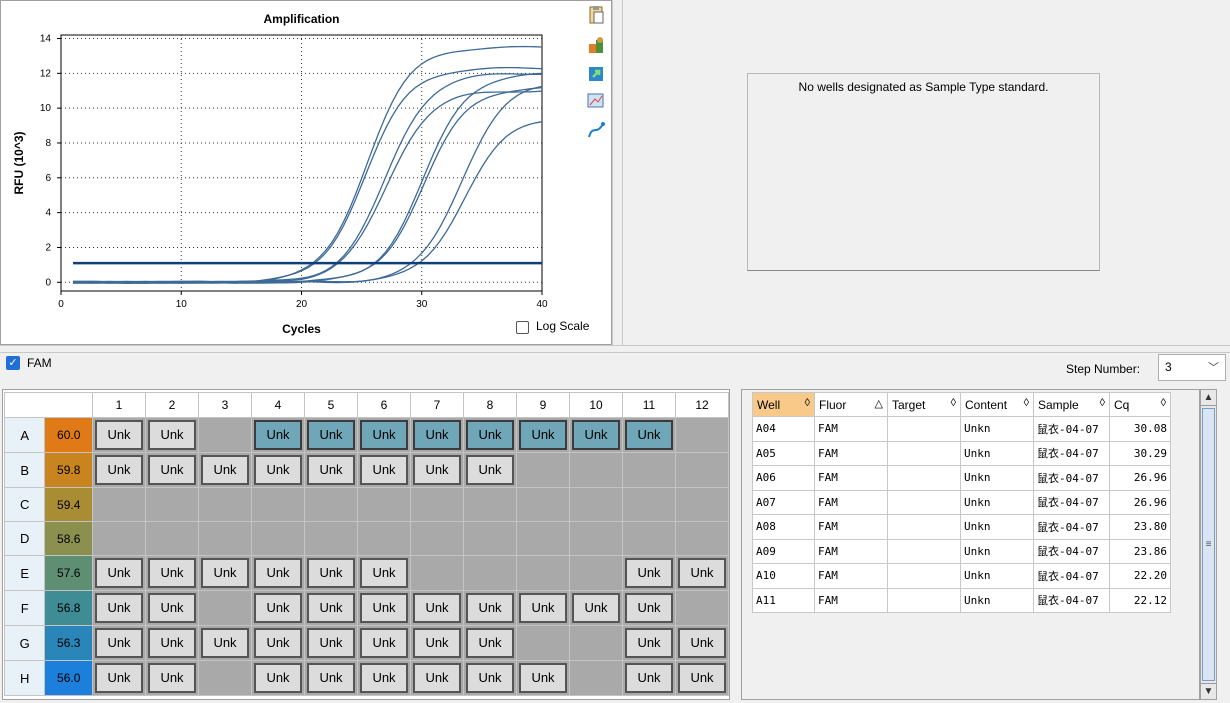 This screenshot has width=1230, height=703. What do you see at coordinates (596, 130) in the screenshot?
I see `trace-style-icon` at bounding box center [596, 130].